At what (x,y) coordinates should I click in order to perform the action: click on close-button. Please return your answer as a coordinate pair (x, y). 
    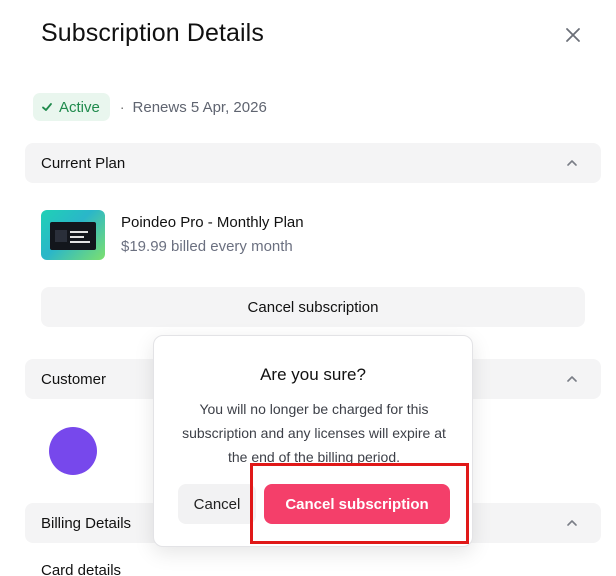
    Looking at the image, I should click on (573, 35).